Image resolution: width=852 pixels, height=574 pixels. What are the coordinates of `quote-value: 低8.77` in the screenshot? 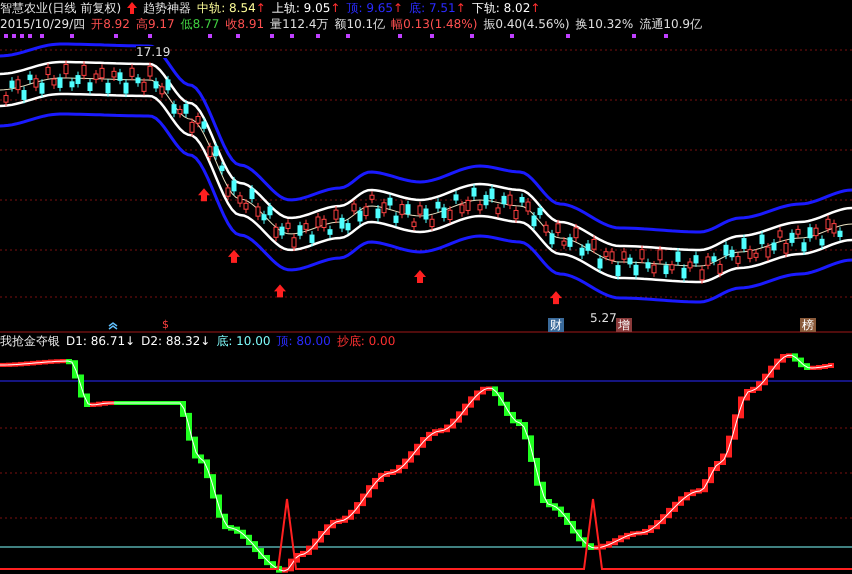 It's located at (200, 24).